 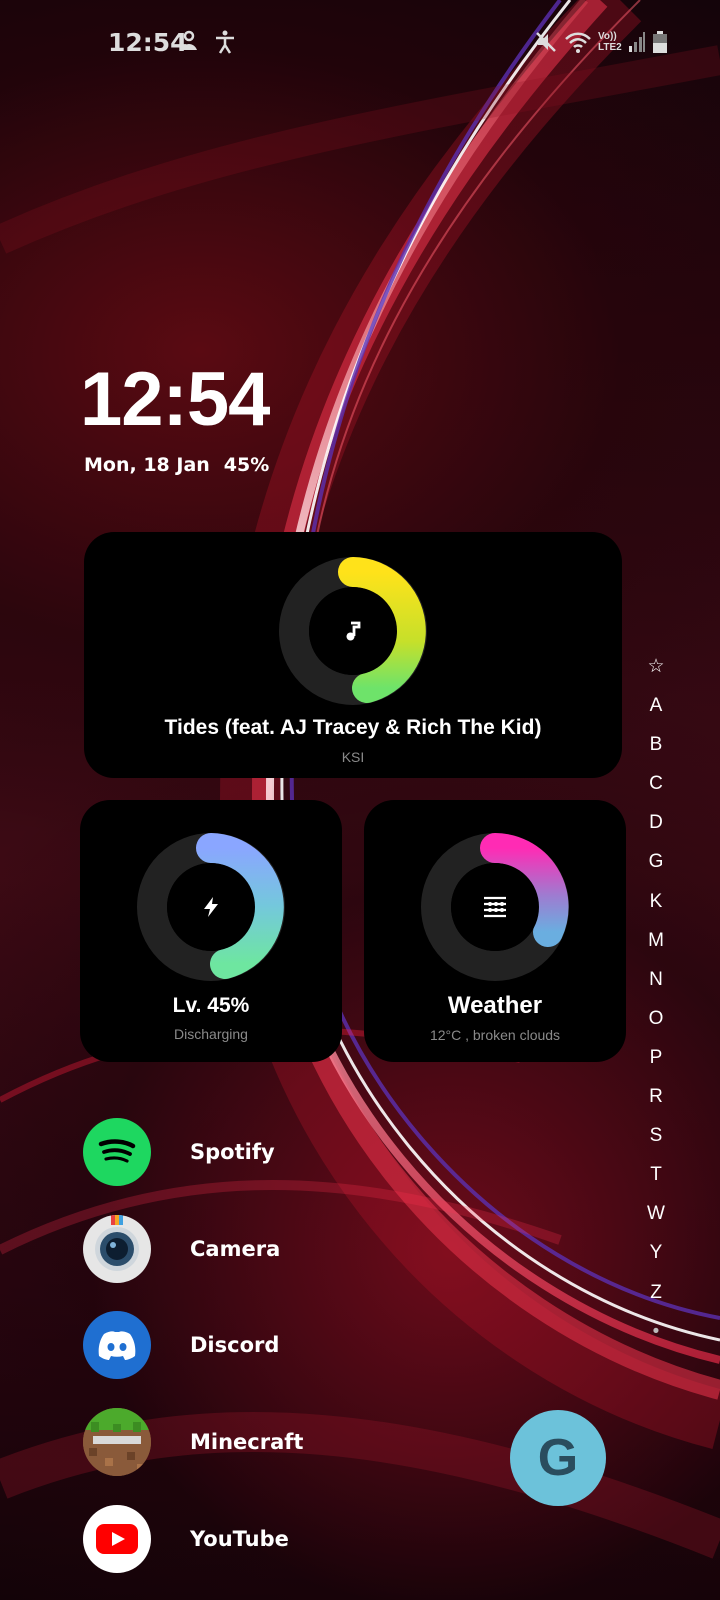 I want to click on alphabet-index: ☆ A B C D G K M N O P R S T W Y Z •, so click(x=656, y=1006).